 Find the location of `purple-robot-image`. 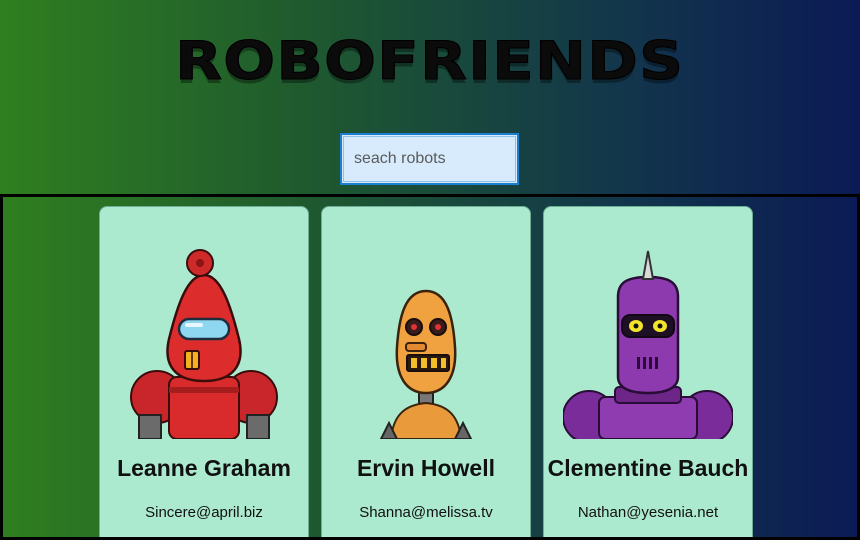

purple-robot-image is located at coordinates (648, 344).